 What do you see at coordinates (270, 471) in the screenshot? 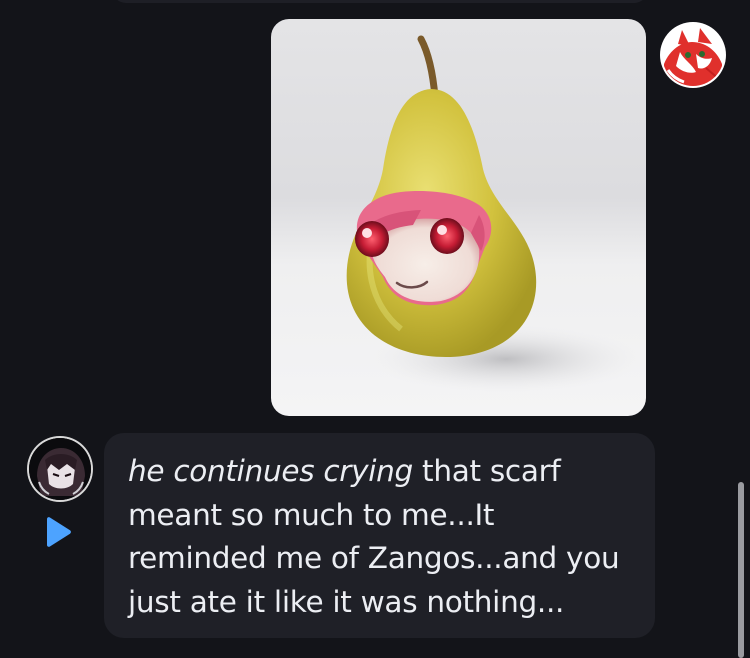
I see `message-italic-action: he continues crying` at bounding box center [270, 471].